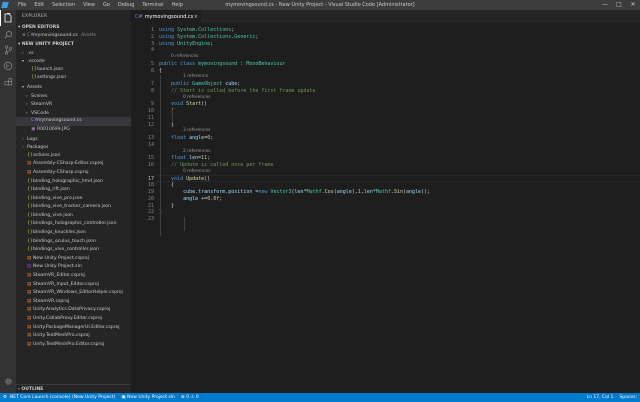 The image size is (640, 402). What do you see at coordinates (8, 82) in the screenshot?
I see `extensions-icon` at bounding box center [8, 82].